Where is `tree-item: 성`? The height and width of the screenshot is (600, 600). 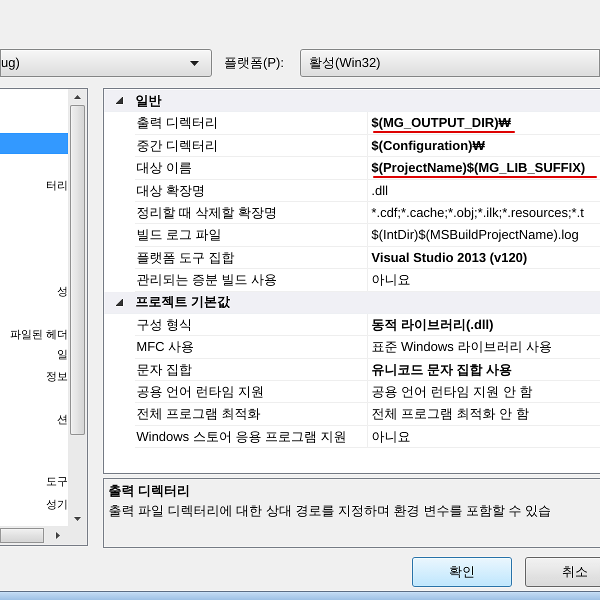
tree-item: 성 is located at coordinates (34, 292).